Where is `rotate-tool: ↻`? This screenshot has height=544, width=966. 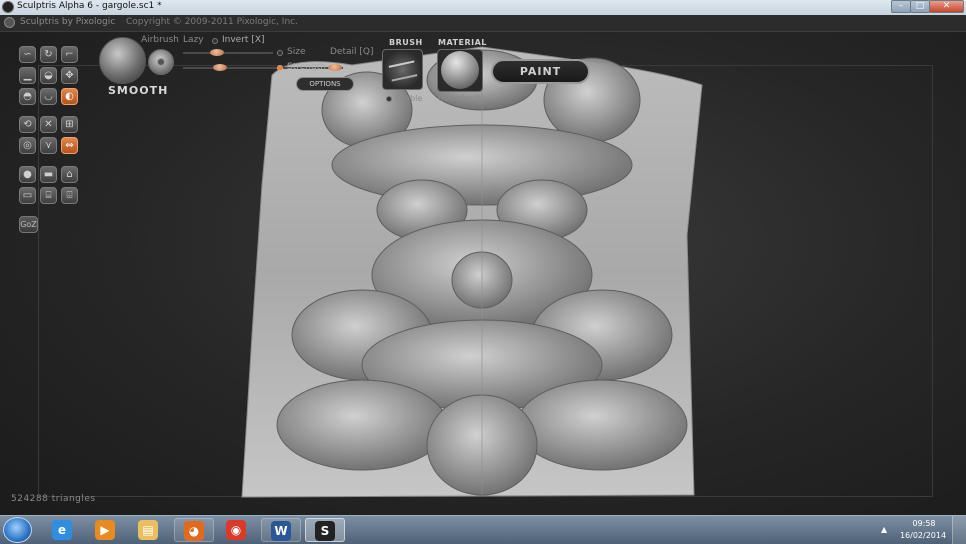 rotate-tool: ↻ is located at coordinates (48, 54).